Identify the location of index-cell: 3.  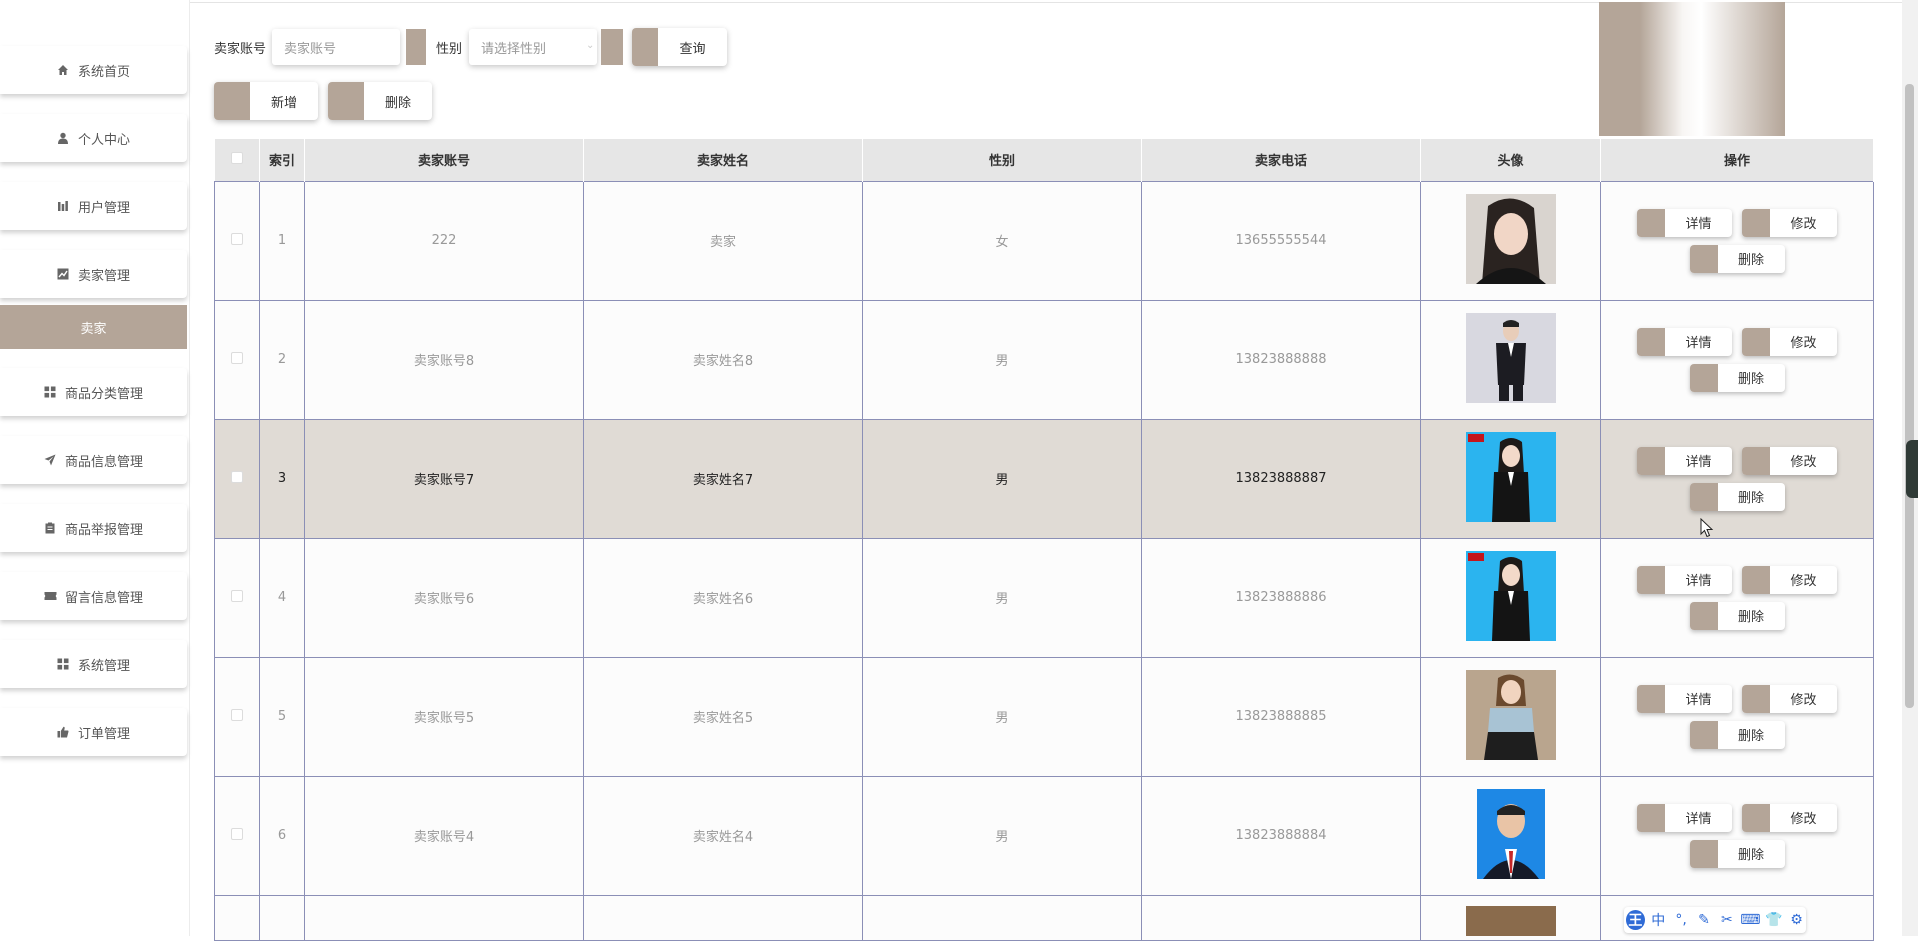
(282, 478).